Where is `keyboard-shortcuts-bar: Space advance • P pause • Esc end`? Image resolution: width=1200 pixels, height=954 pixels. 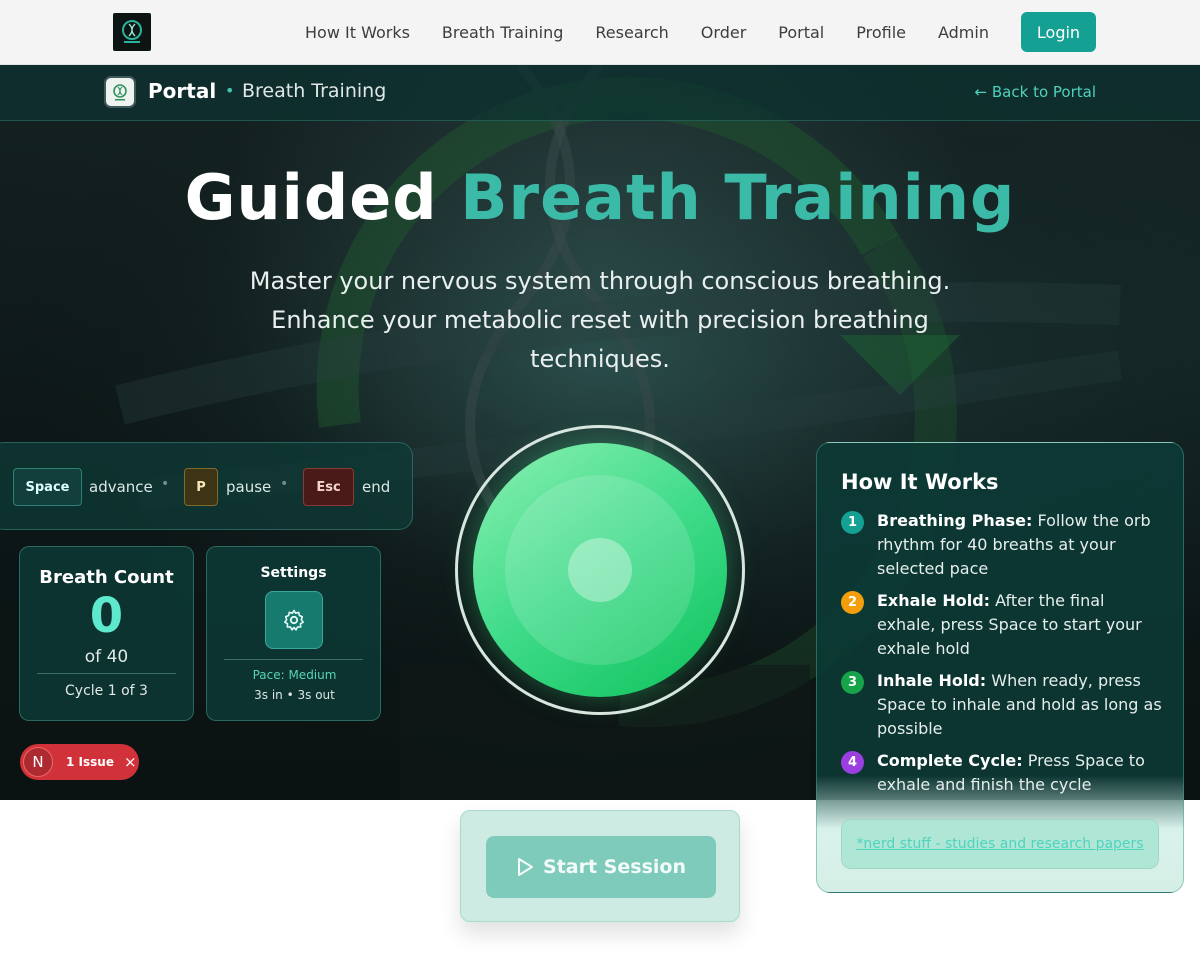 keyboard-shortcuts-bar: Space advance • P pause • Esc end is located at coordinates (206, 486).